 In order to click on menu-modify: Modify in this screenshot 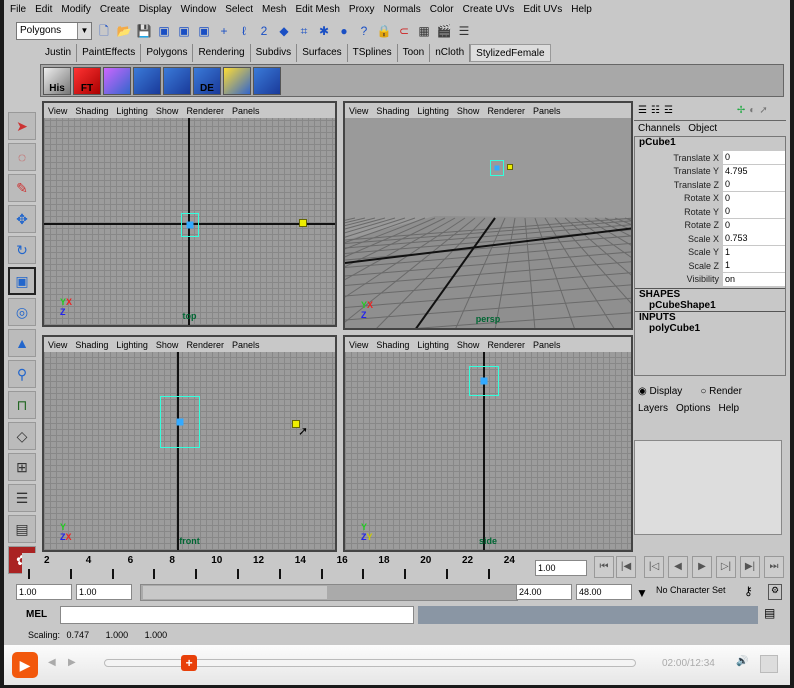, I will do `click(75, 9)`.